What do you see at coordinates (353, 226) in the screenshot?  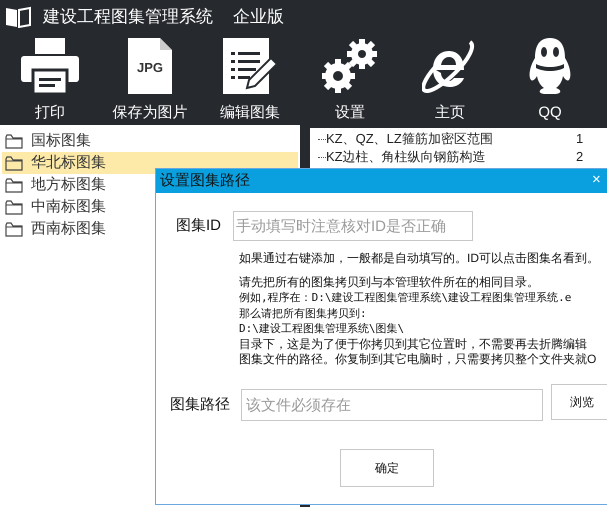 I see `id-input-field: 手动填写时注意核对ID是否正确` at bounding box center [353, 226].